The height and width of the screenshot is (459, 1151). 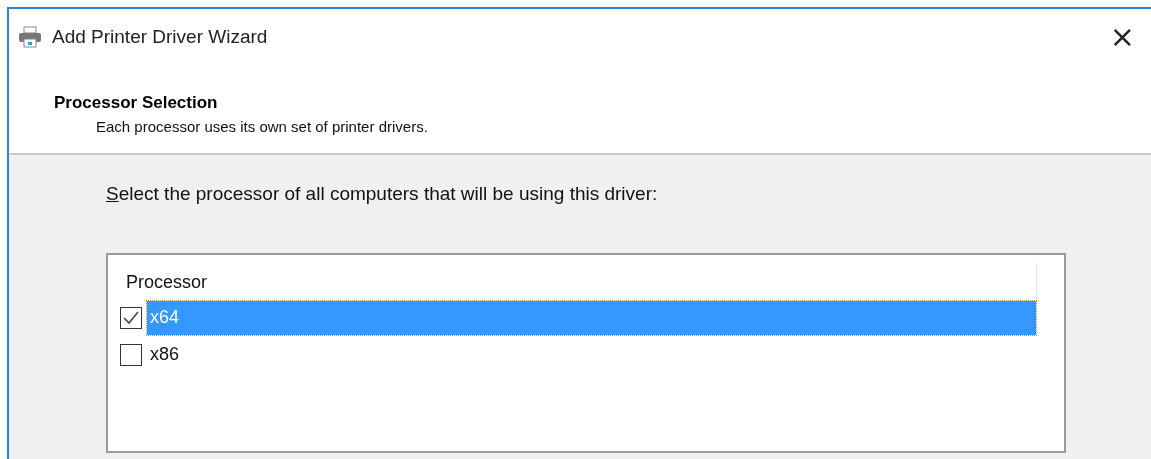 What do you see at coordinates (30, 37) in the screenshot?
I see `printer-icon` at bounding box center [30, 37].